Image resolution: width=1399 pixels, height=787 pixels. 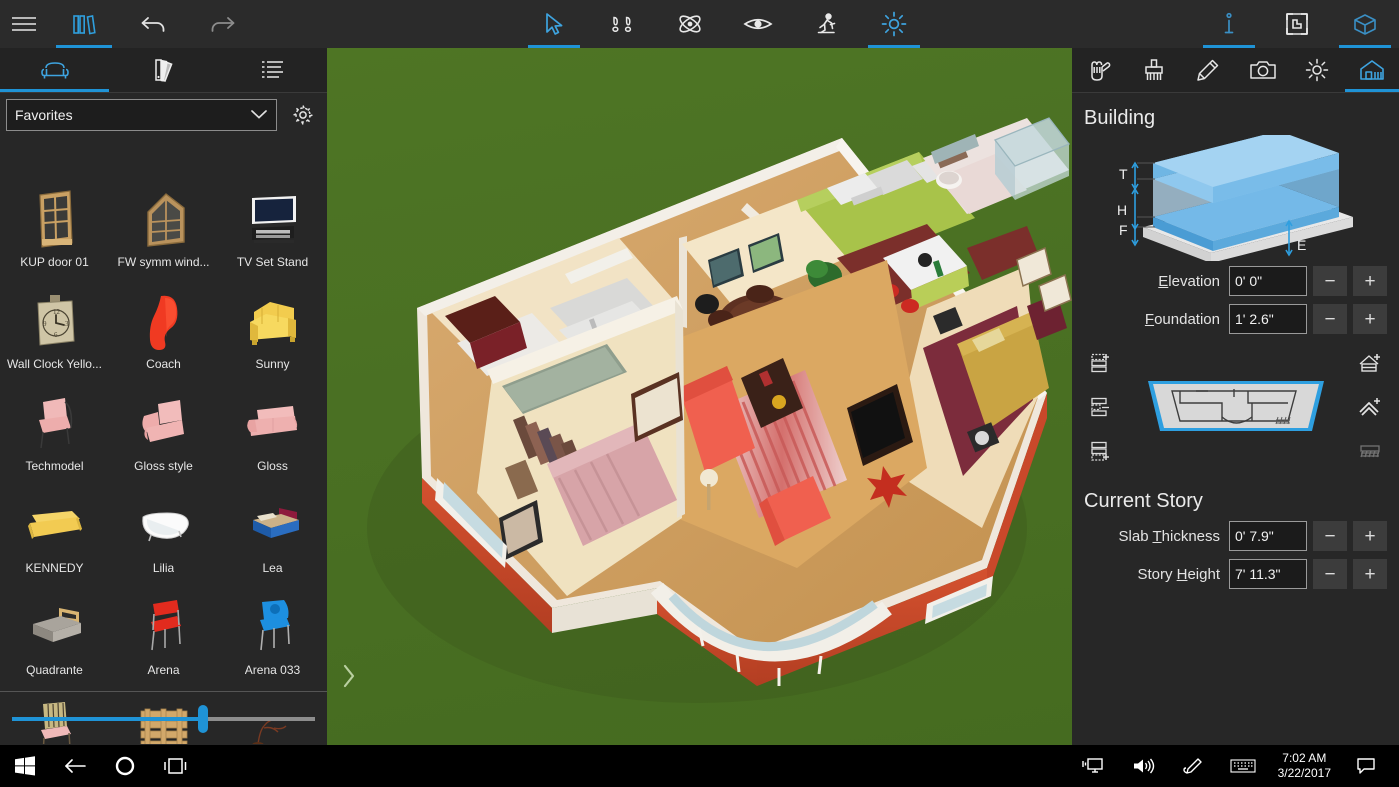 I want to click on info-icon, so click(x=1229, y=24).